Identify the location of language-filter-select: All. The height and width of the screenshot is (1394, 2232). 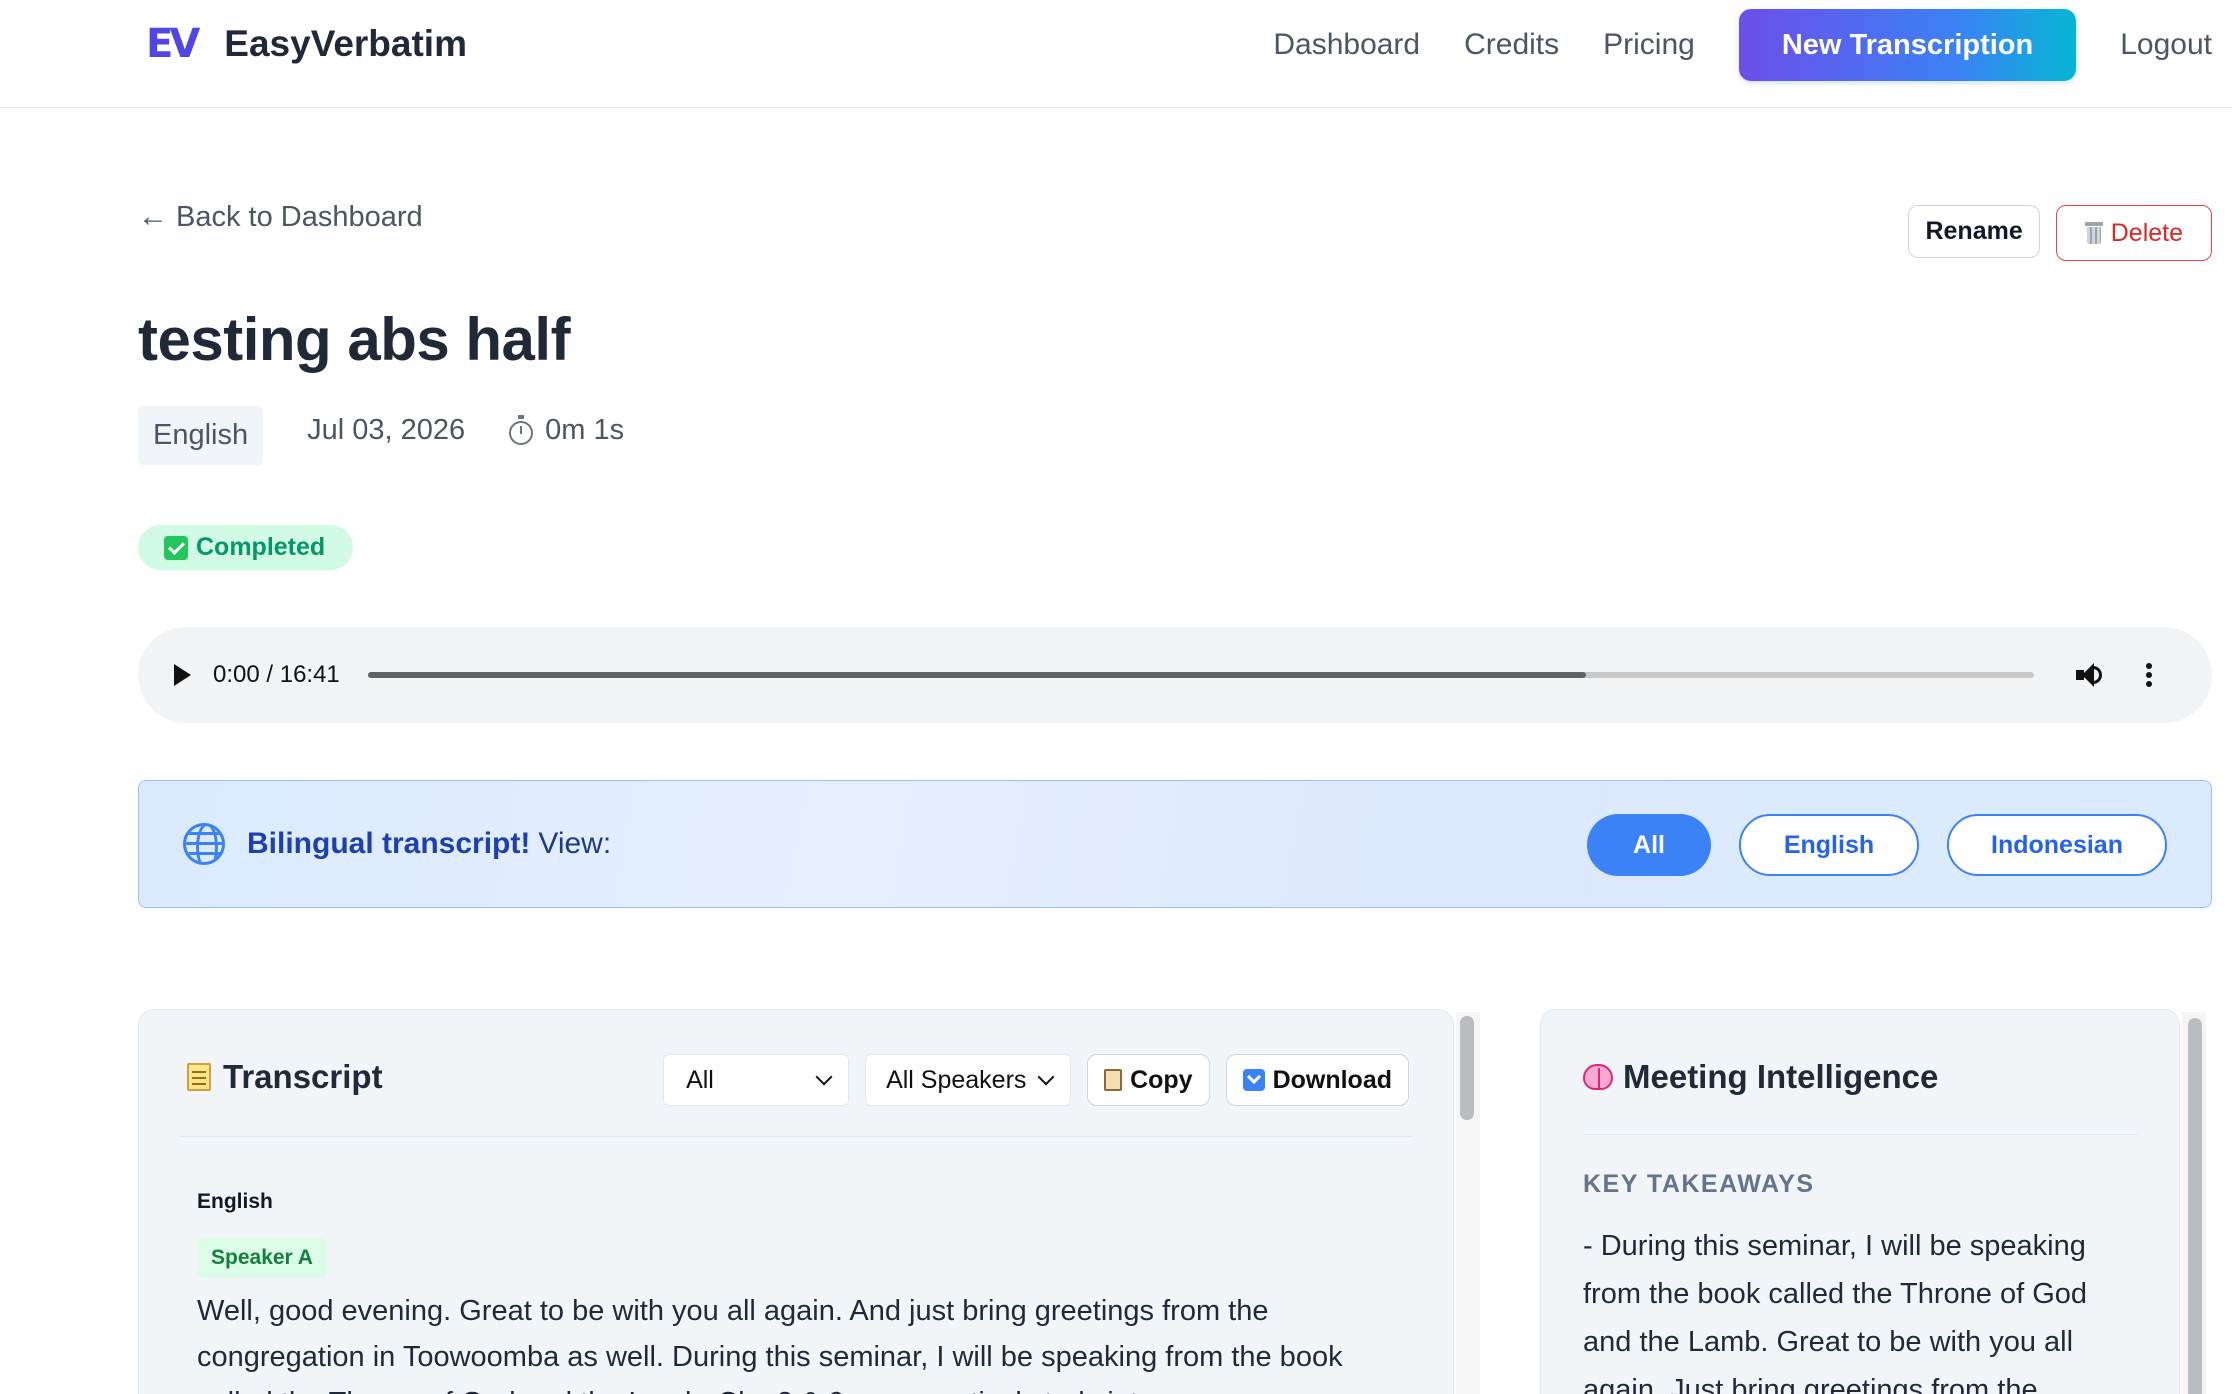
(756, 1080).